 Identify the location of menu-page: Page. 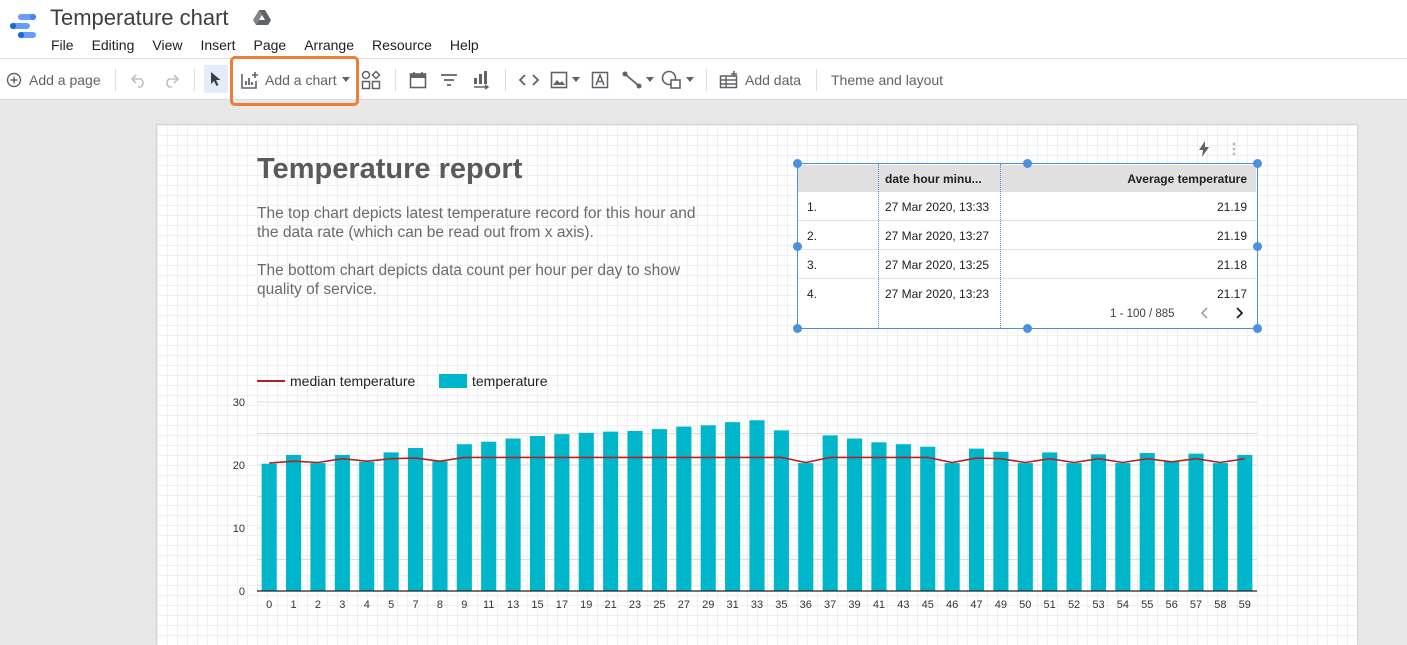
(269, 45).